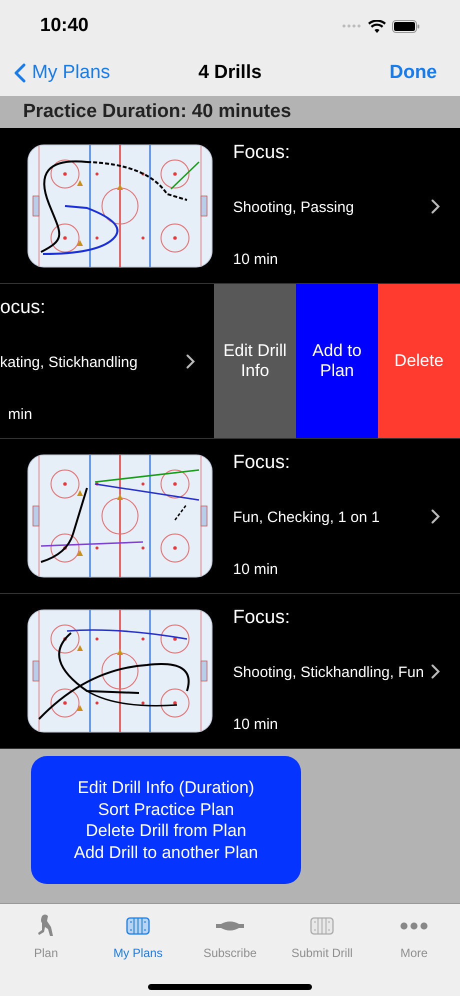  What do you see at coordinates (166, 831) in the screenshot?
I see `help-line: Delete Drill from Plan` at bounding box center [166, 831].